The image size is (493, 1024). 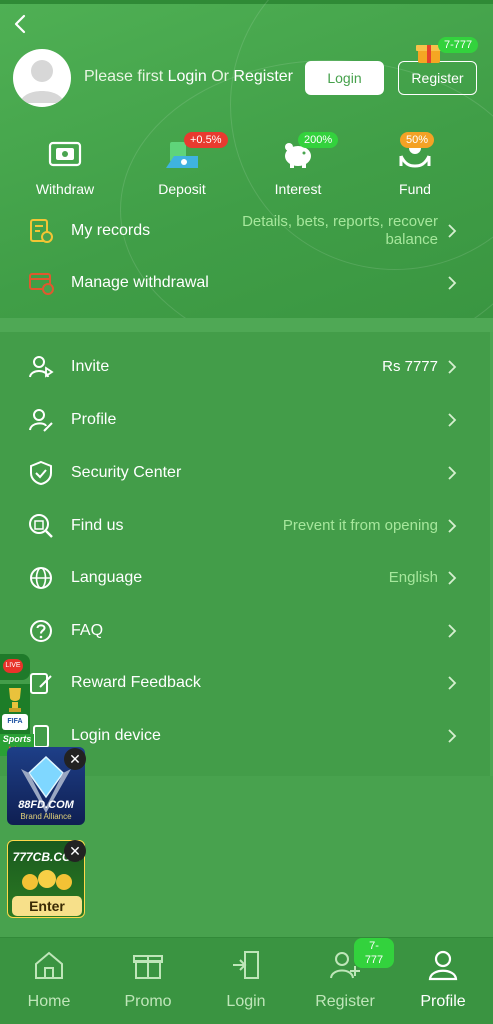 I want to click on prompt-register-link: Register, so click(x=263, y=76).